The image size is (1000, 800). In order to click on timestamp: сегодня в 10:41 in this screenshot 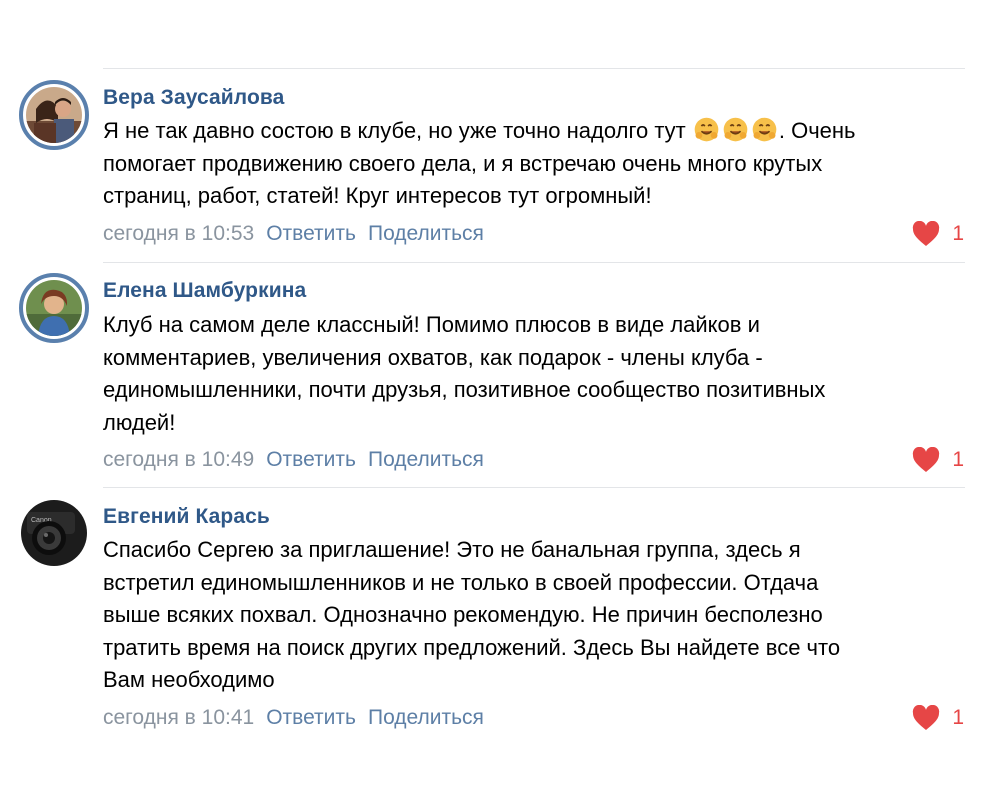, I will do `click(178, 717)`.